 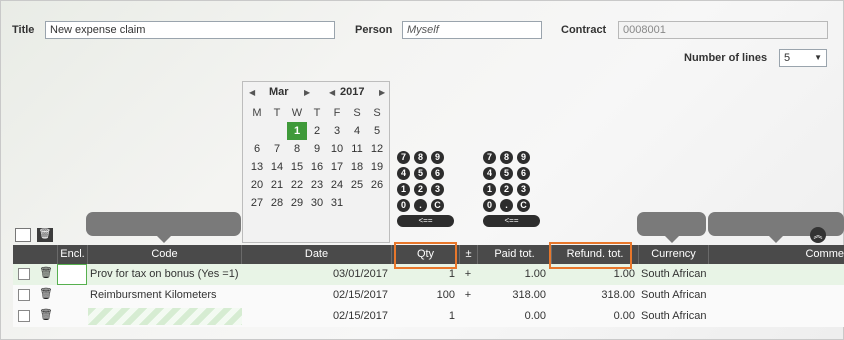 I want to click on calendar-day: 15, so click(x=297, y=167).